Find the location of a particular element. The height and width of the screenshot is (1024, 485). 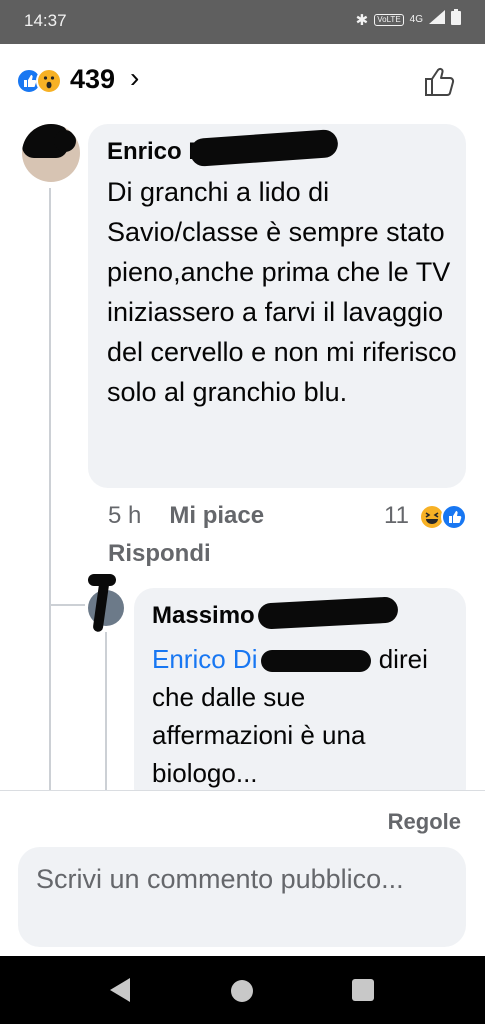

reply-link: Rispondi is located at coordinates (159, 554).